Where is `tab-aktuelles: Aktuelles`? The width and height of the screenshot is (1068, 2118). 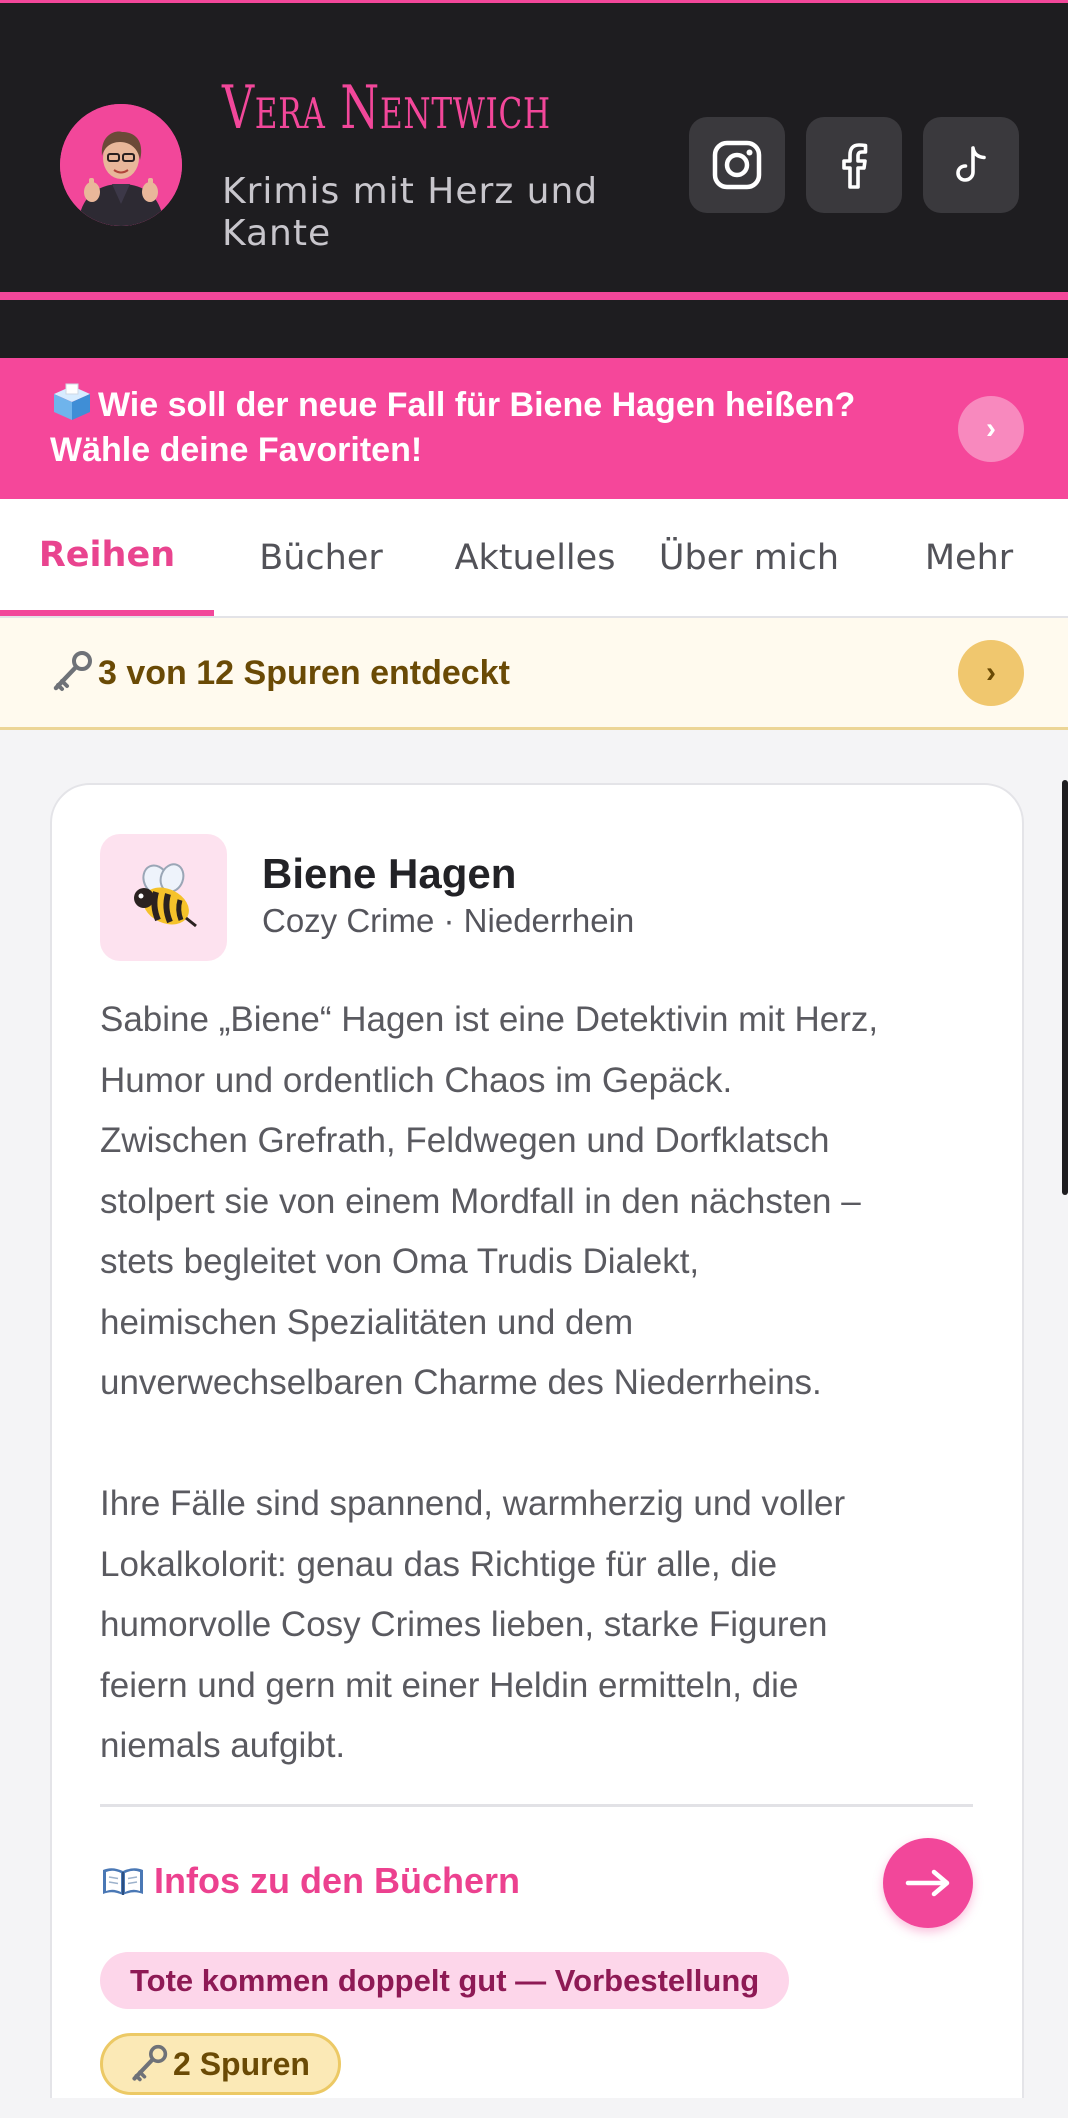 tab-aktuelles: Aktuelles is located at coordinates (535, 557).